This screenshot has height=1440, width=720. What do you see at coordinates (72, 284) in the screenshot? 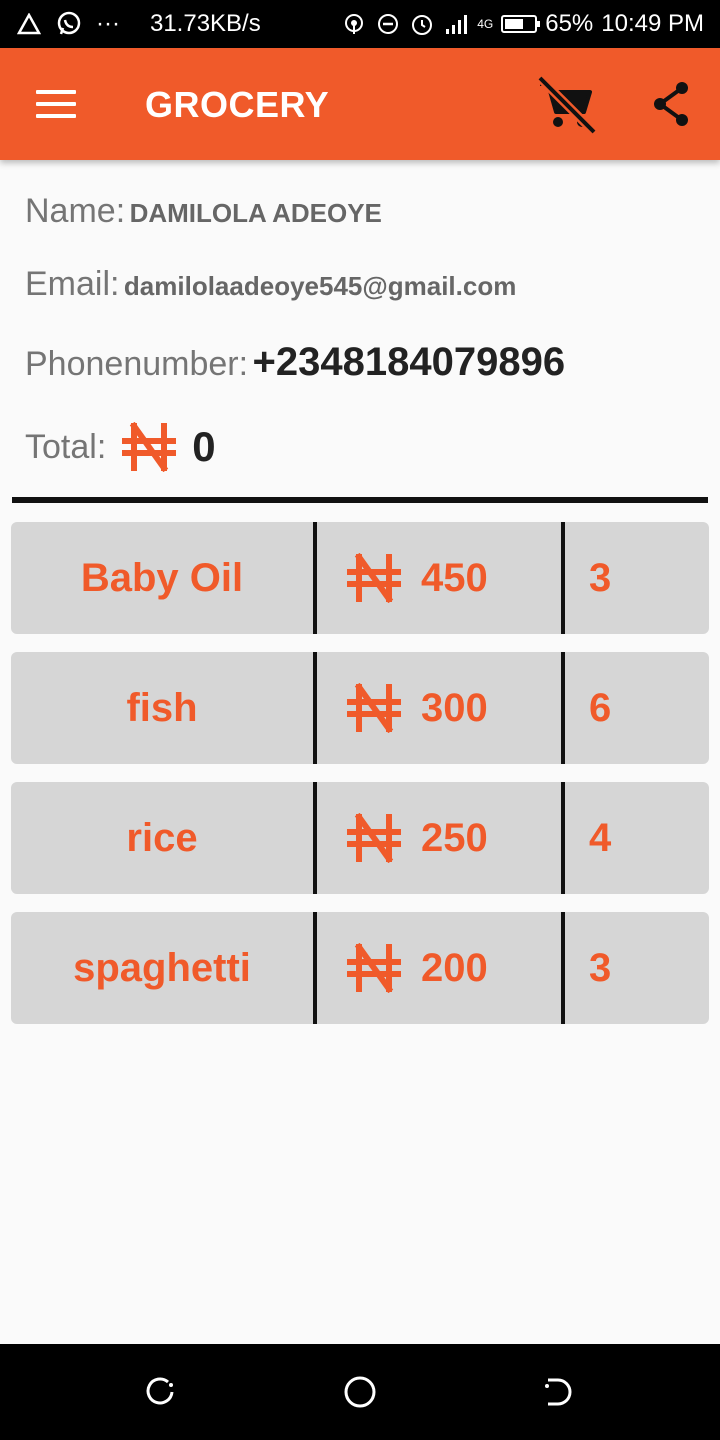
I see `email-label: Email:` at bounding box center [72, 284].